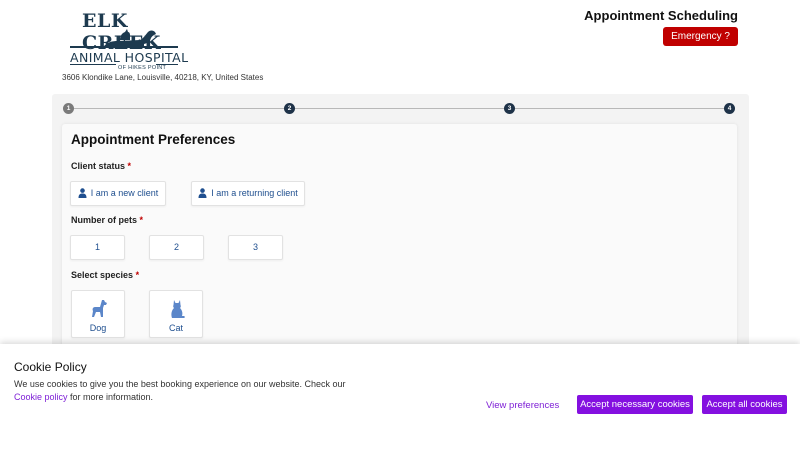  I want to click on pets-count-2-button: 2, so click(176, 247).